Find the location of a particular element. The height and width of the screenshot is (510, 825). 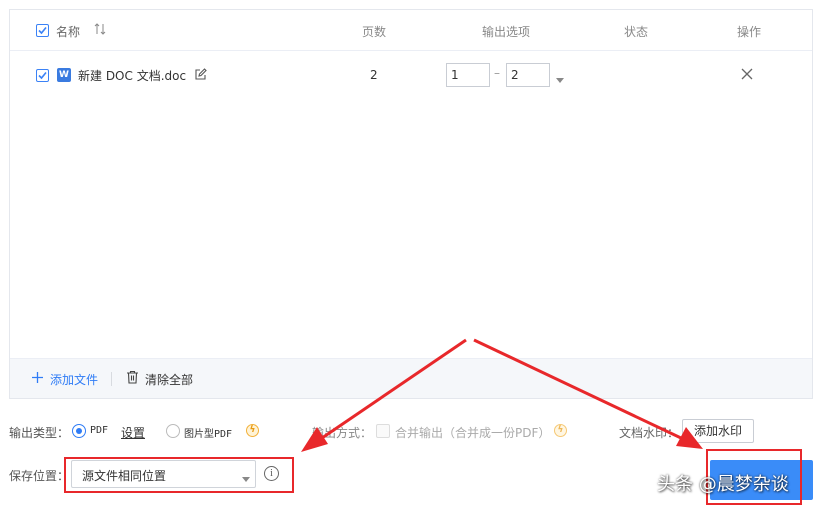

arrow-head-left is located at coordinates (314, 439).